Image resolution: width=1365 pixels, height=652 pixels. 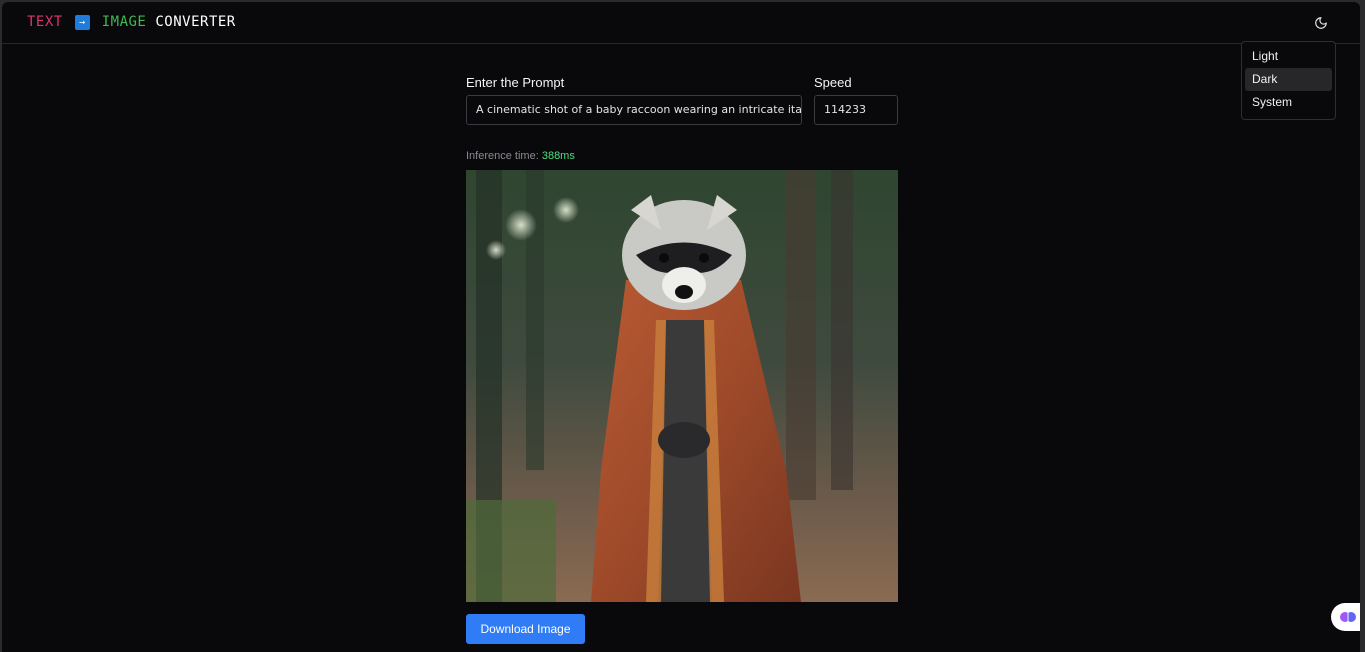 What do you see at coordinates (502, 156) in the screenshot?
I see `inference-label: Inference time:` at bounding box center [502, 156].